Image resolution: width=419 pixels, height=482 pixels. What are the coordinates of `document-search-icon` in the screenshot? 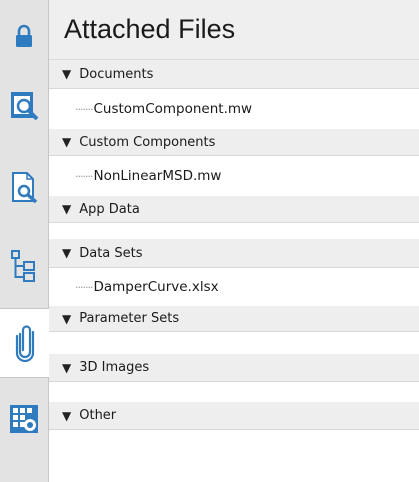 It's located at (25, 188).